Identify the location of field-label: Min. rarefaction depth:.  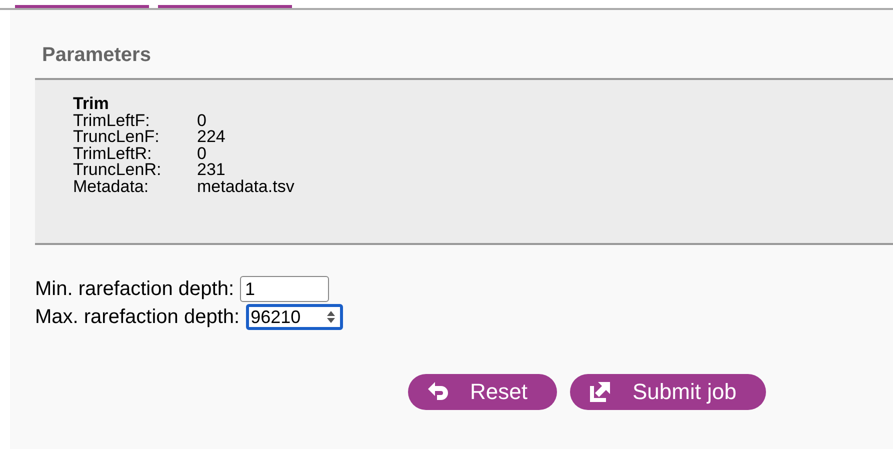
(134, 289).